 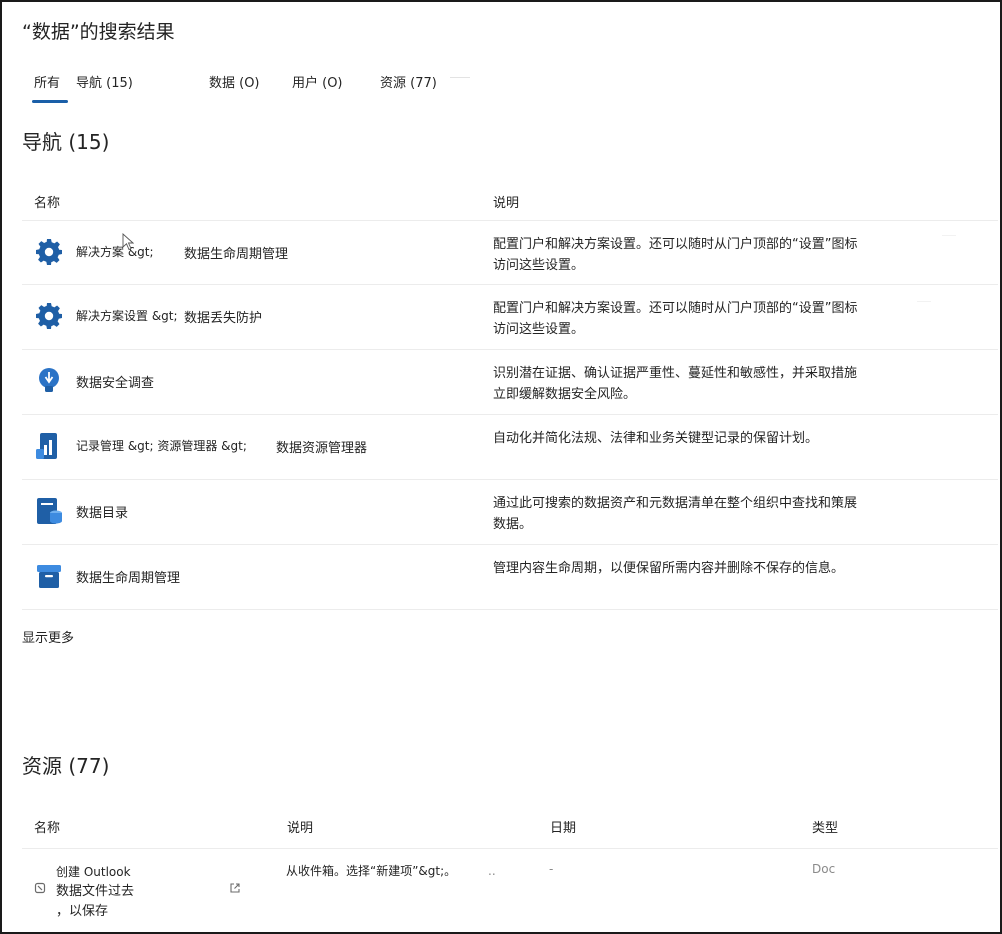 I want to click on tab-all: 所有, so click(x=47, y=81).